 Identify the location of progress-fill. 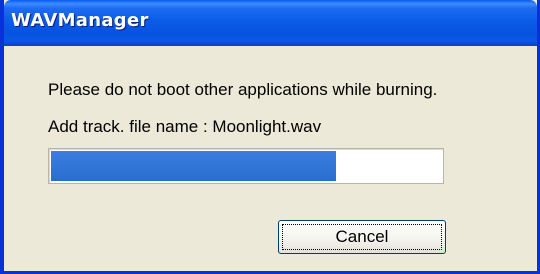
(193, 166).